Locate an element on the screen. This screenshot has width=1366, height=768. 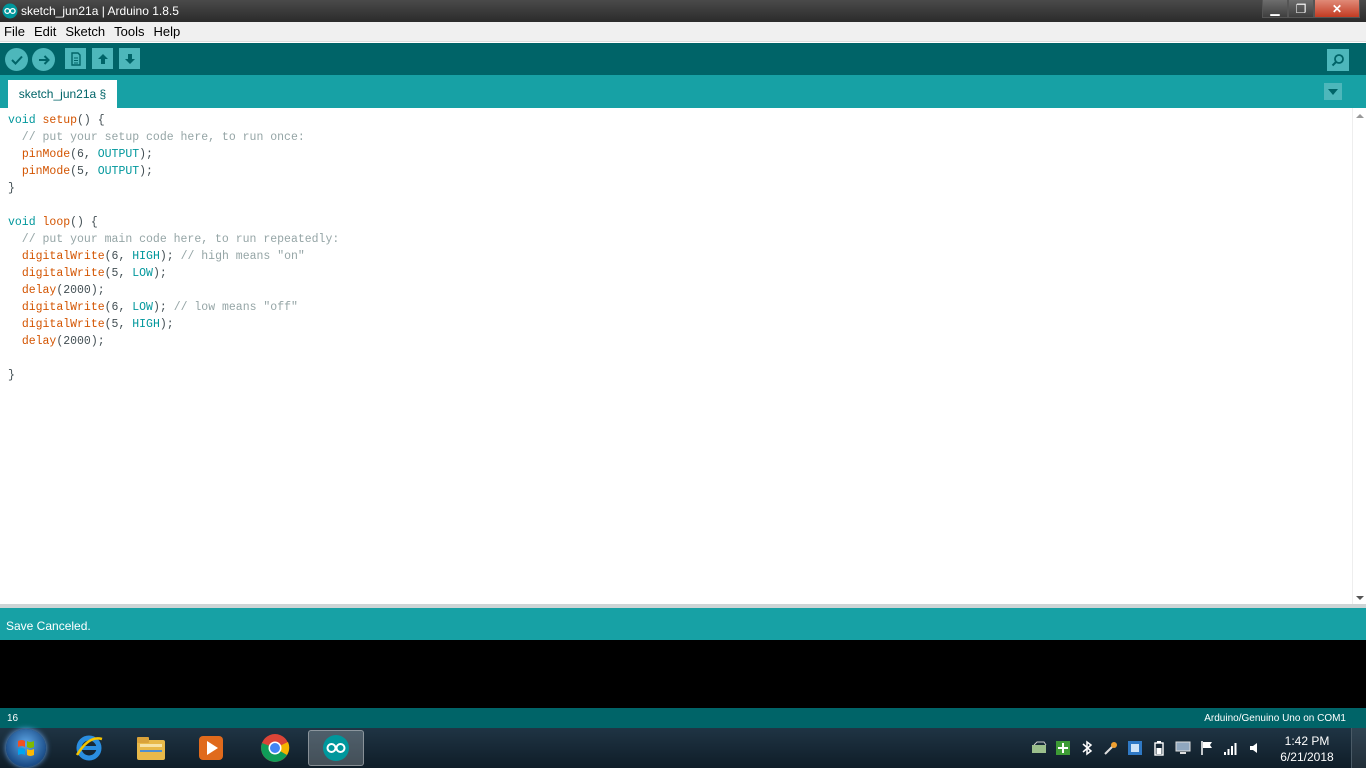
serial-monitor-icon is located at coordinates (1337, 60).